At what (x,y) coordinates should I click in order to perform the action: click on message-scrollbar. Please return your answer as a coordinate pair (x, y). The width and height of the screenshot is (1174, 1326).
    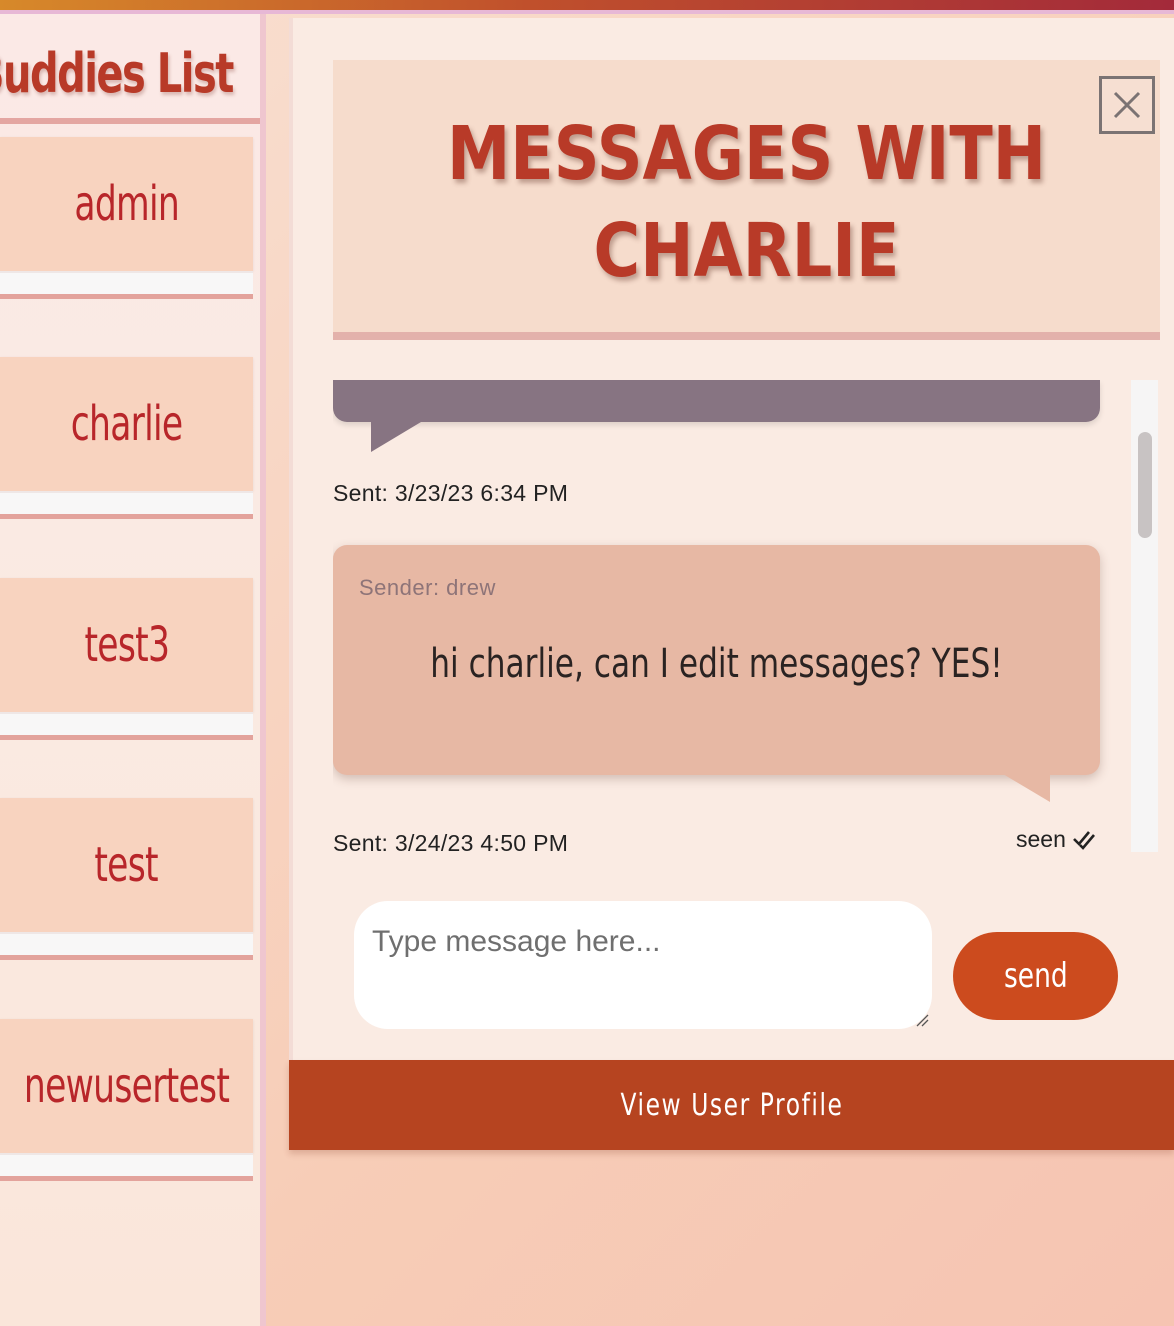
    Looking at the image, I should click on (1144, 616).